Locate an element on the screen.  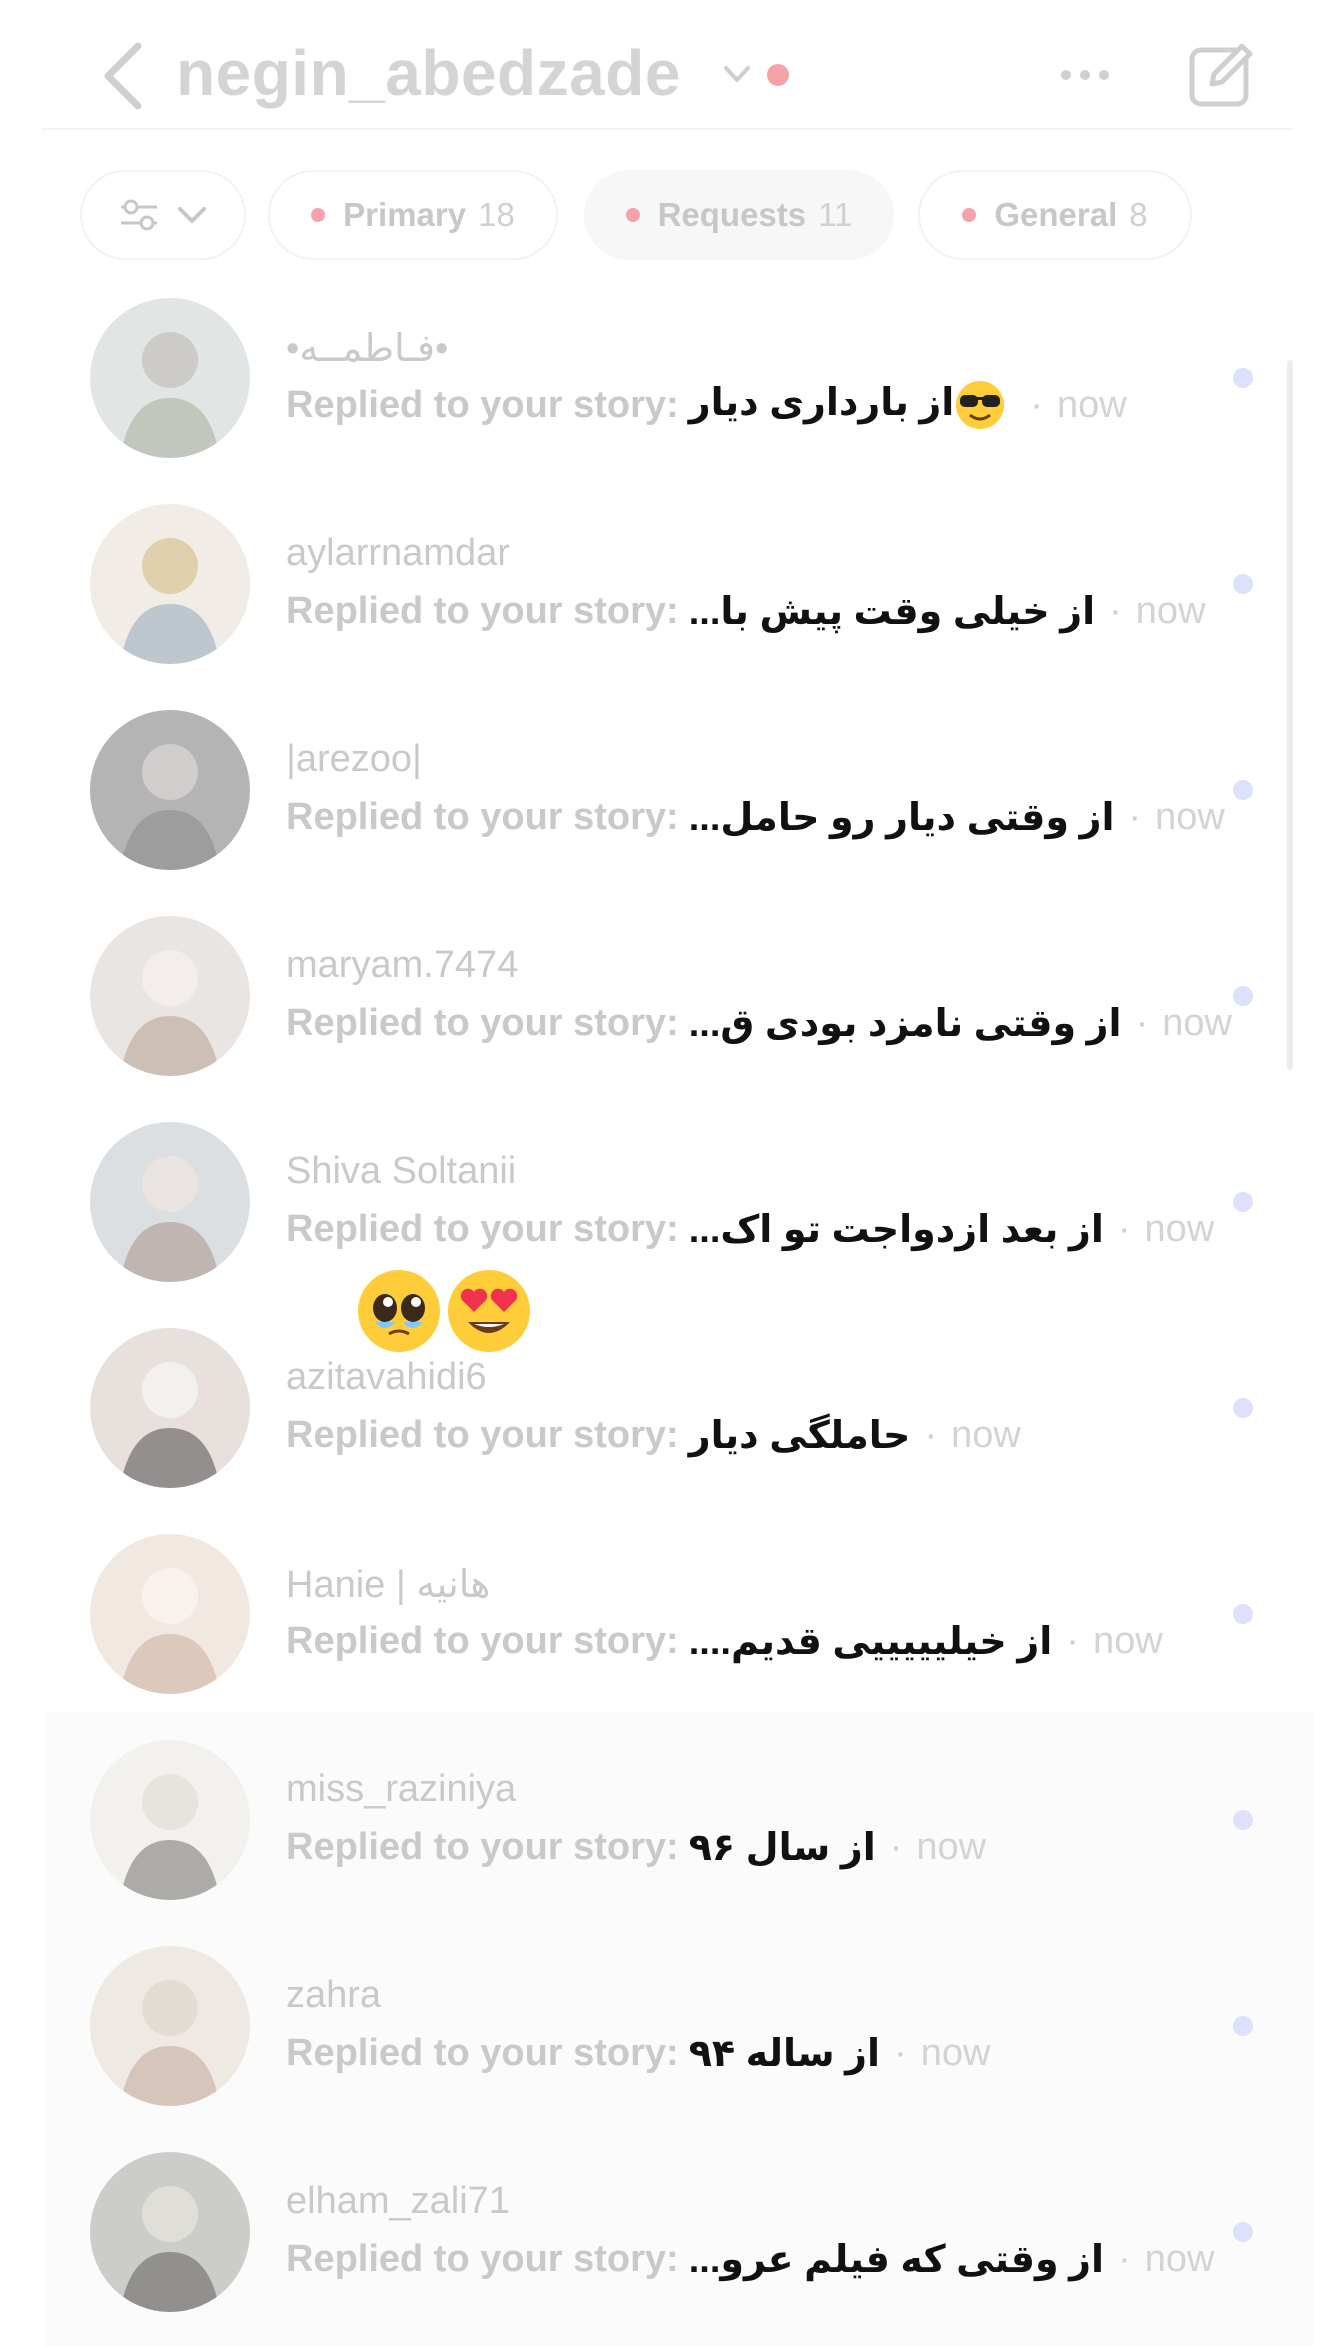
tab-label: Primary is located at coordinates (405, 214).